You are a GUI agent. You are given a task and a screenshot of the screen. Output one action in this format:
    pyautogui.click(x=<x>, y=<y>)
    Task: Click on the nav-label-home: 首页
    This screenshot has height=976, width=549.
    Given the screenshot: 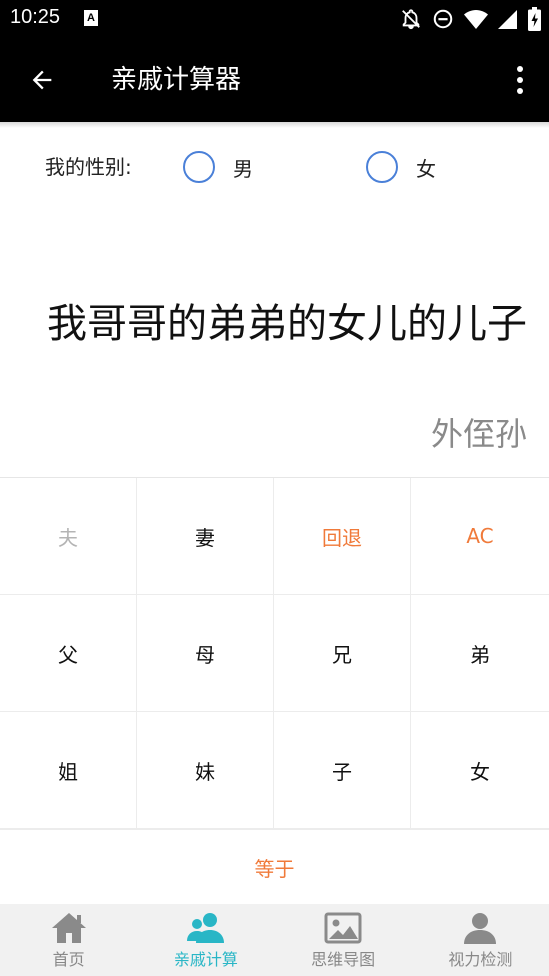 What is the action you would take?
    pyautogui.click(x=68, y=959)
    